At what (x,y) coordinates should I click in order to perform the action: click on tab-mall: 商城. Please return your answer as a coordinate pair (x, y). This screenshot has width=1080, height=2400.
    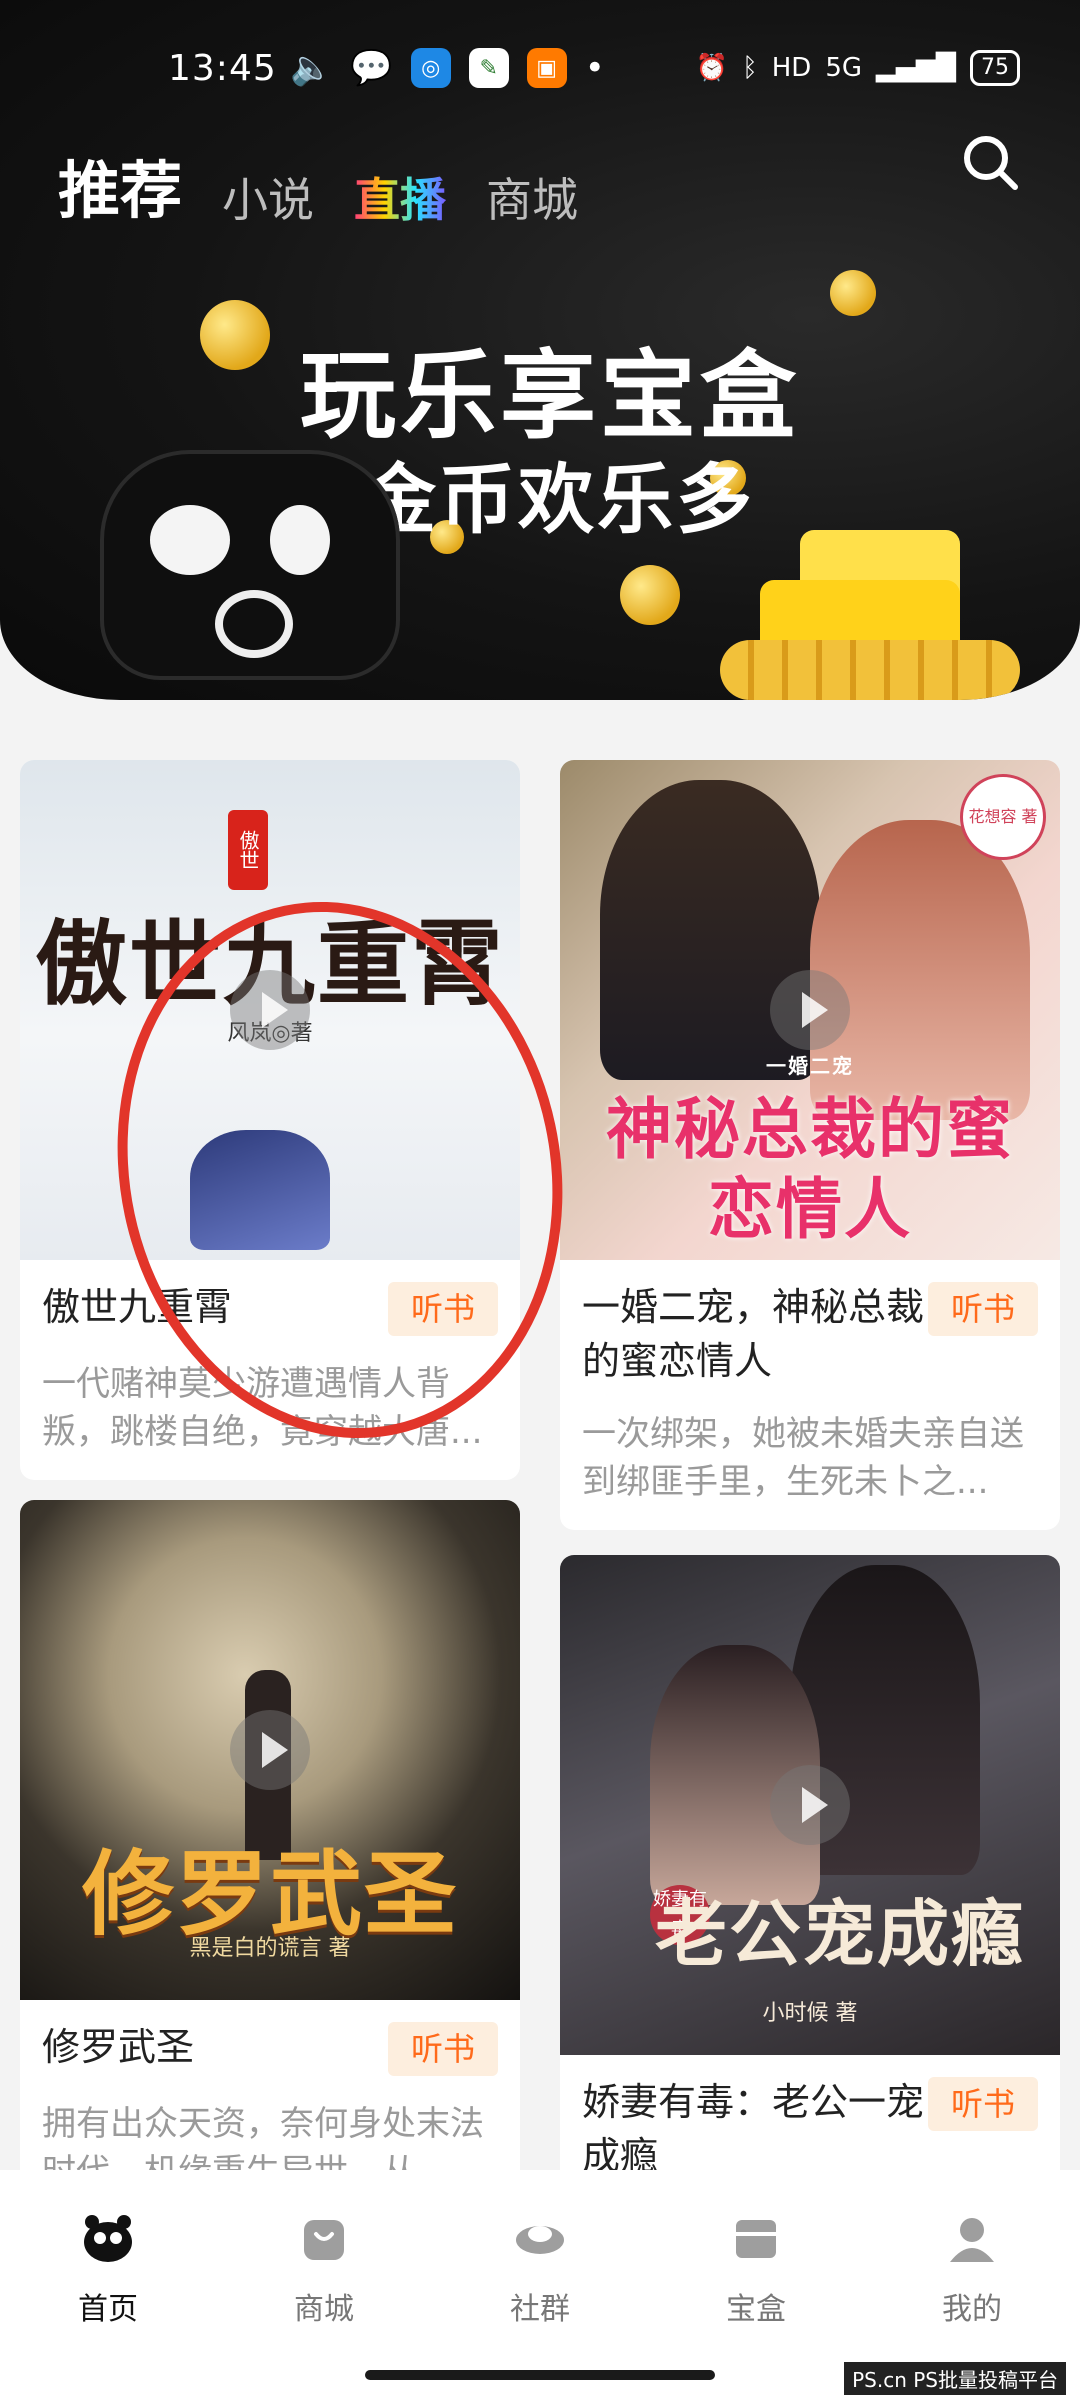
    Looking at the image, I should click on (532, 197).